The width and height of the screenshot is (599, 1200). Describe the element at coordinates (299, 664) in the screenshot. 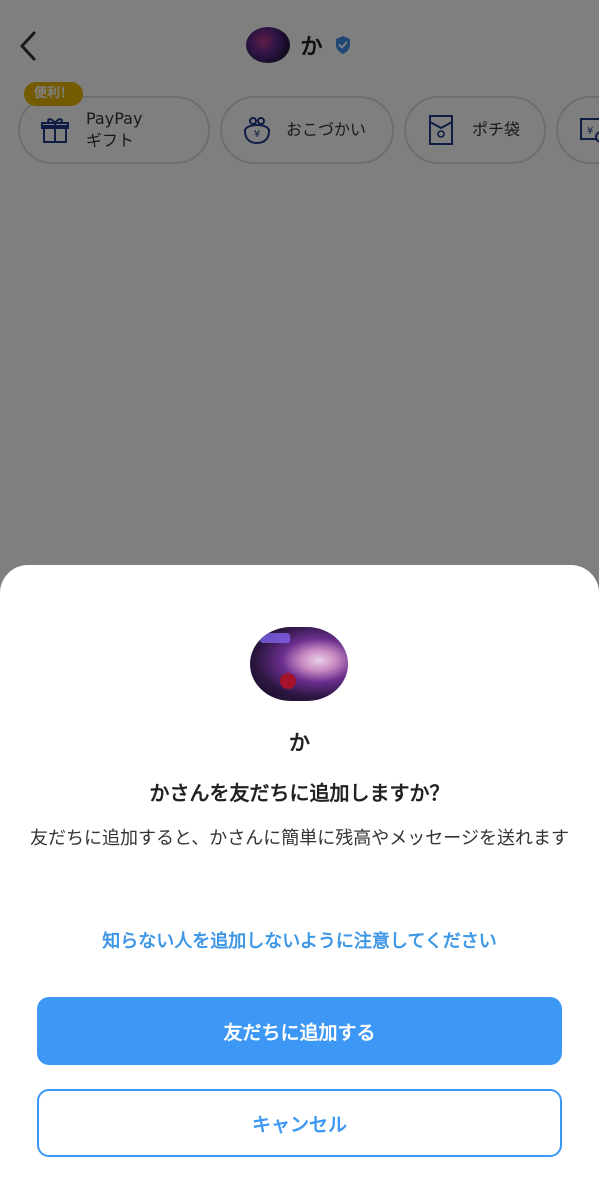

I see `avatar` at that location.